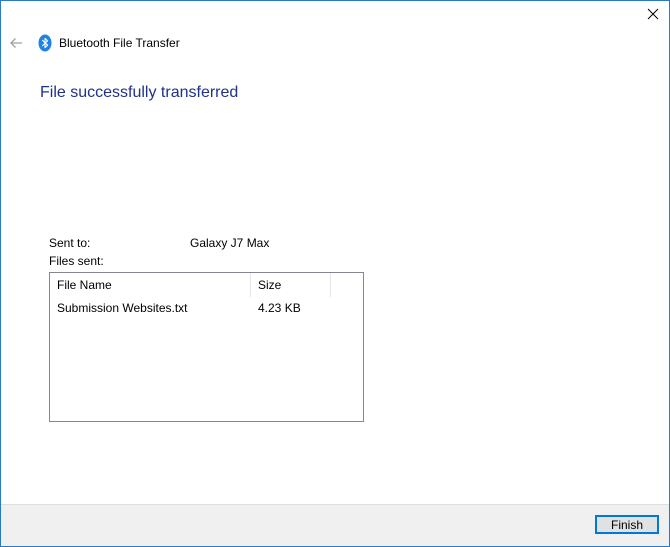  Describe the element at coordinates (291, 285) in the screenshot. I see `column-header-size: Size` at that location.